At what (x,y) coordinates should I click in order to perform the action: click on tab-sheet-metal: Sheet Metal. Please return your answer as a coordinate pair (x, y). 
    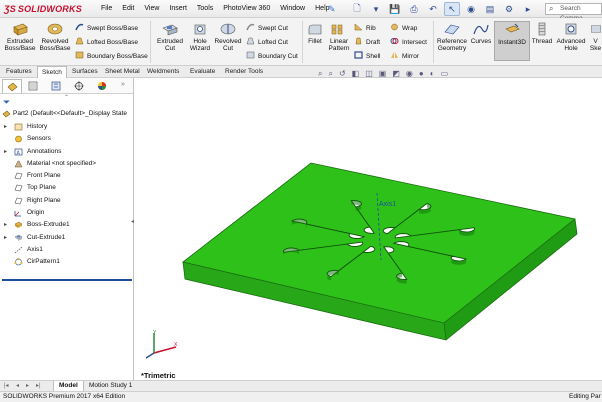
    Looking at the image, I should click on (122, 72).